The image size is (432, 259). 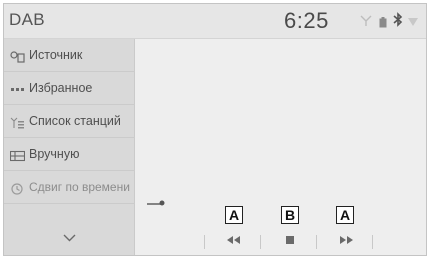 I want to click on sidebar-item-time-shift: Сдвиг по времени, so click(x=69, y=187).